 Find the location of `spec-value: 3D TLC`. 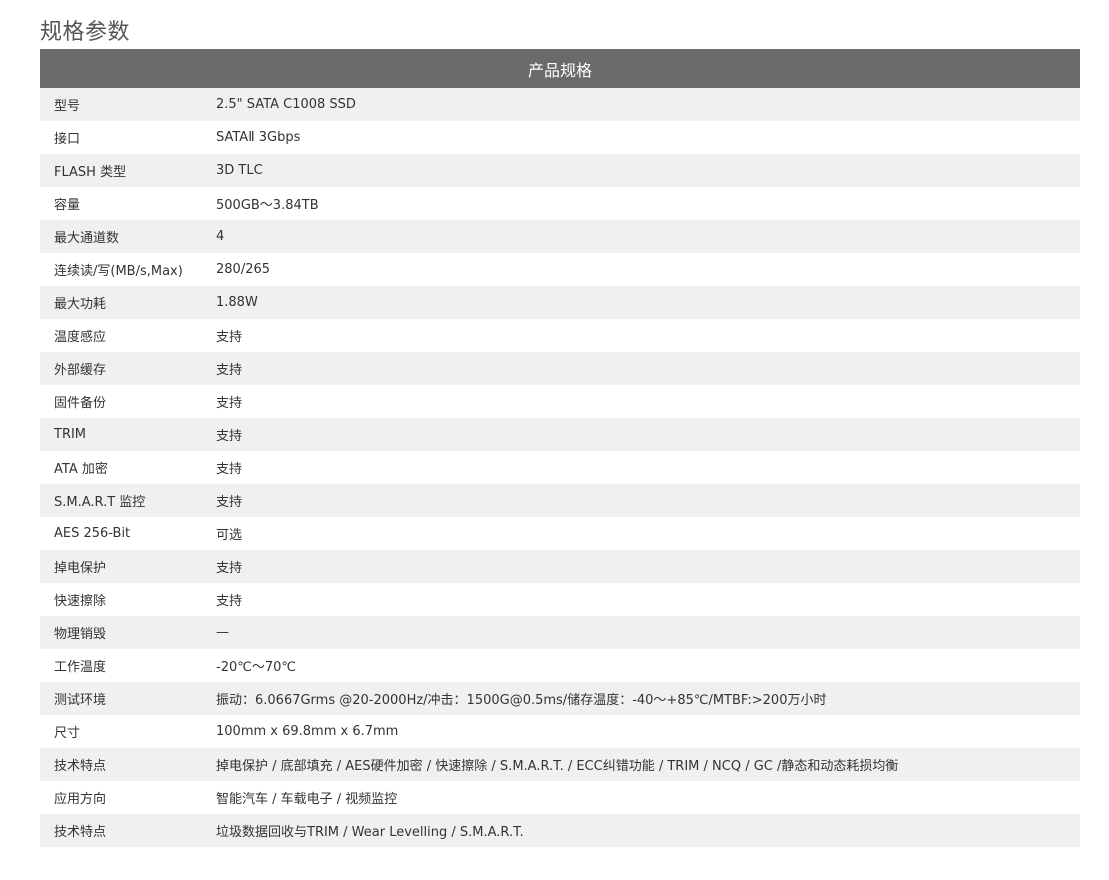

spec-value: 3D TLC is located at coordinates (641, 170).